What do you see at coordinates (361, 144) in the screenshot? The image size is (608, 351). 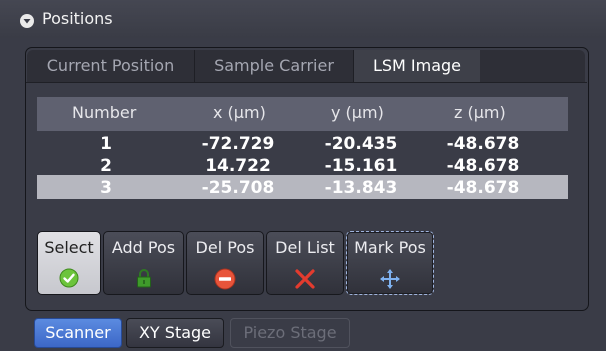 I see `cell-y: -20.435` at bounding box center [361, 144].